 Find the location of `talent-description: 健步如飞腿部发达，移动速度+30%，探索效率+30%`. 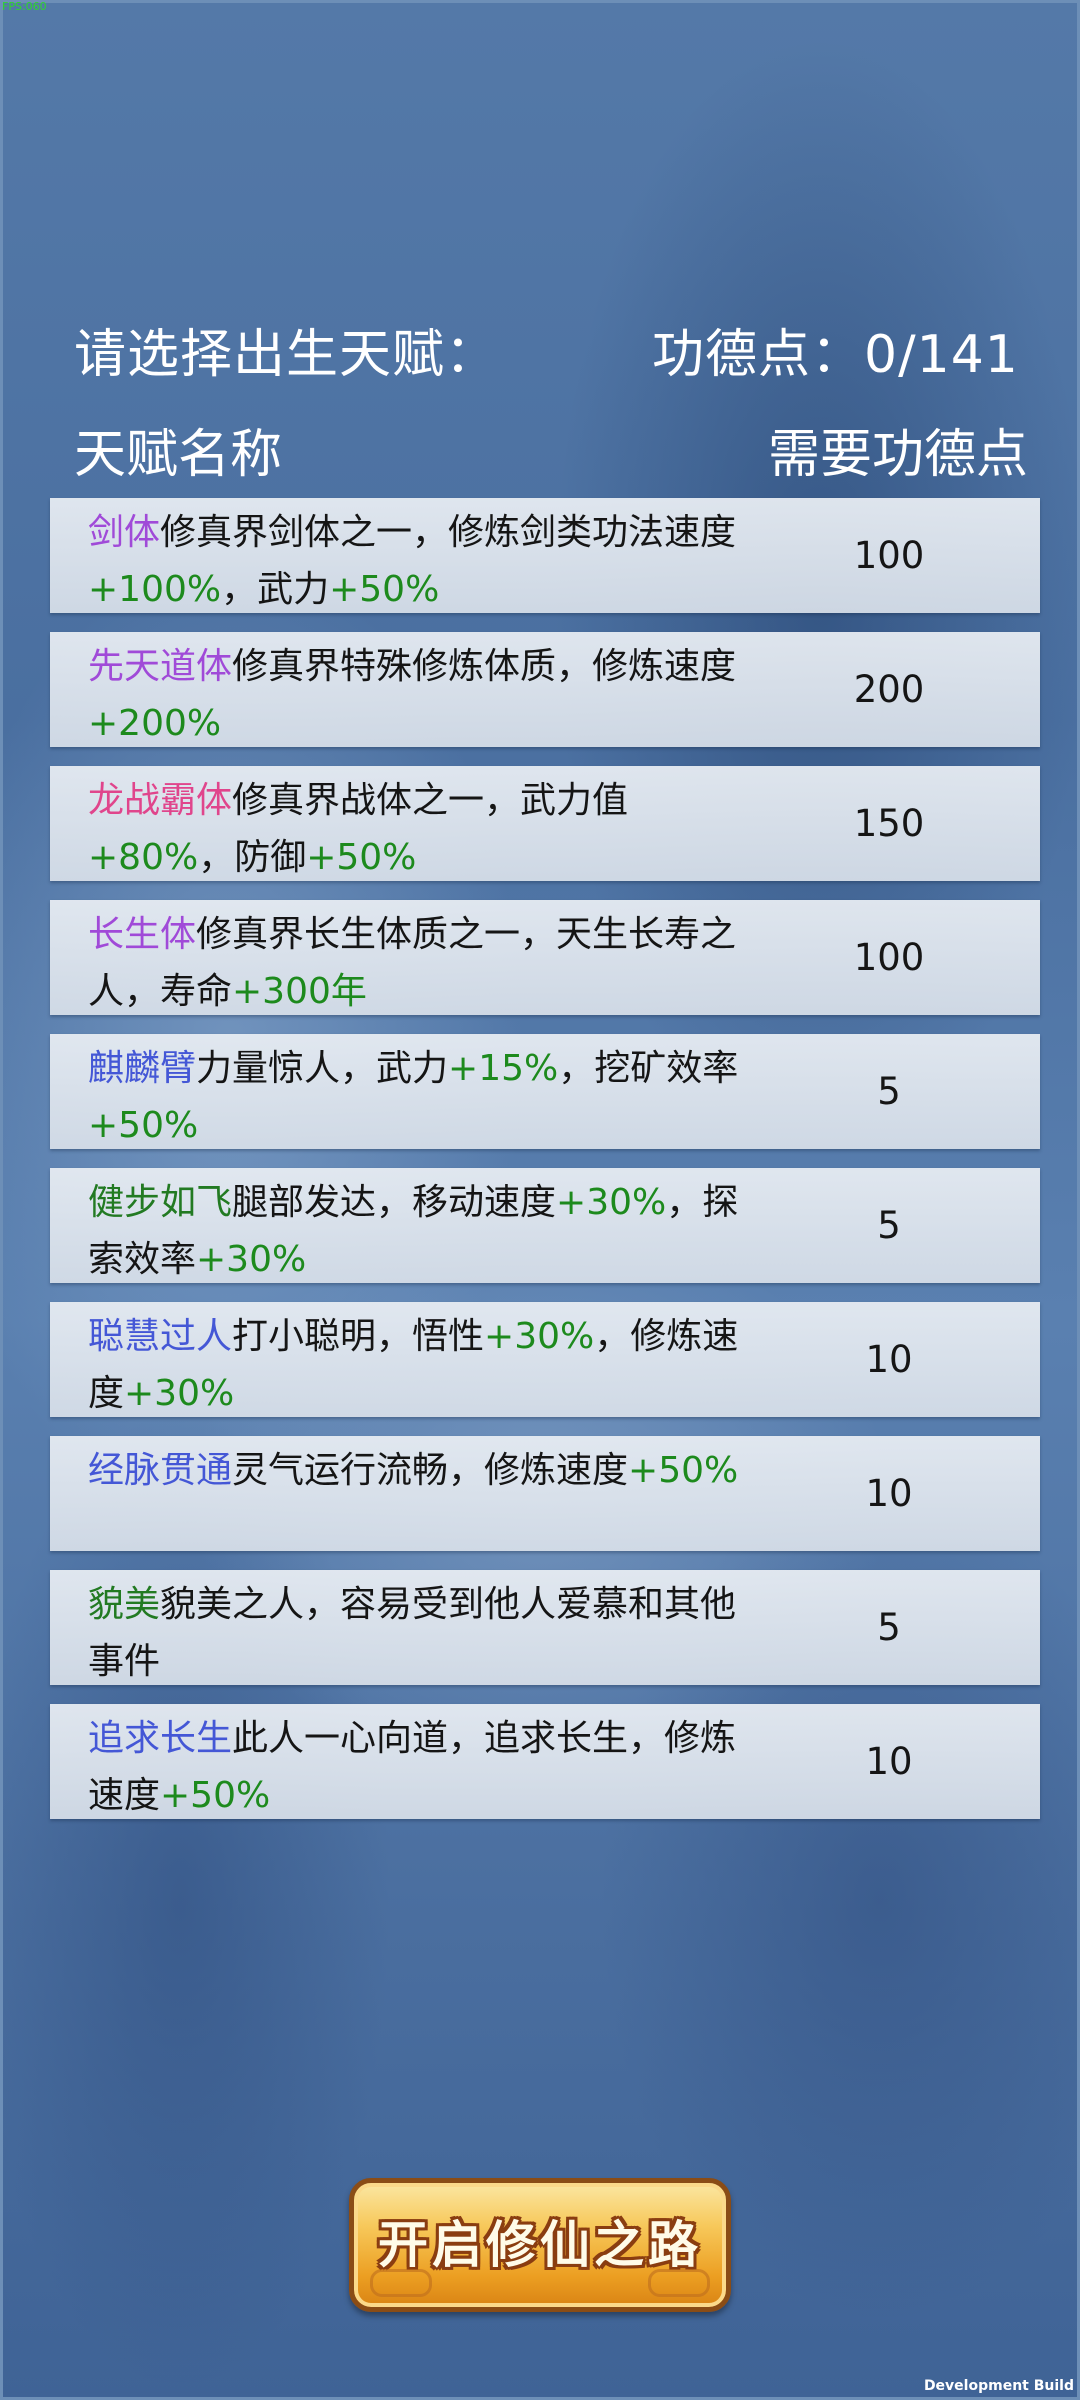

talent-description: 健步如飞腿部发达，移动速度+30%，探索效率+30% is located at coordinates (428, 1231).